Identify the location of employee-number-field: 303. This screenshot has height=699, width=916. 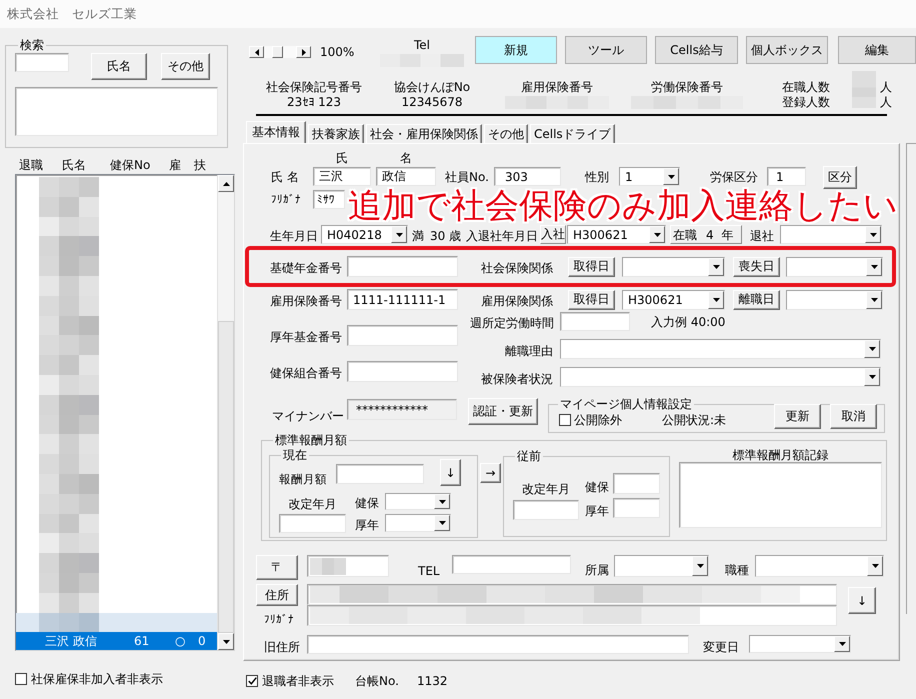
(527, 176).